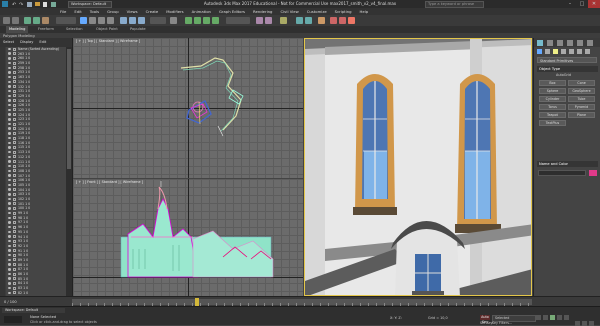 This screenshot has height=326, width=600. I want to click on search-input: Type a keyword or phrase, so click(454, 4).